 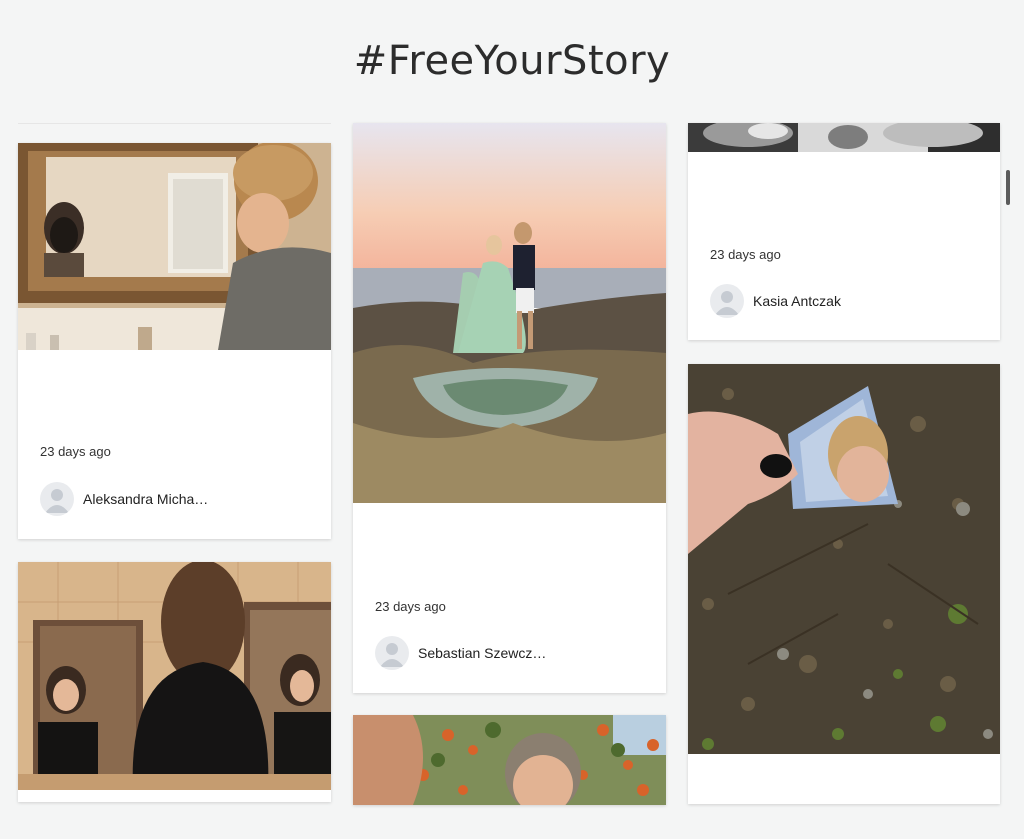 I want to click on woman-face-mask-mirror-photo, so click(x=174, y=246).